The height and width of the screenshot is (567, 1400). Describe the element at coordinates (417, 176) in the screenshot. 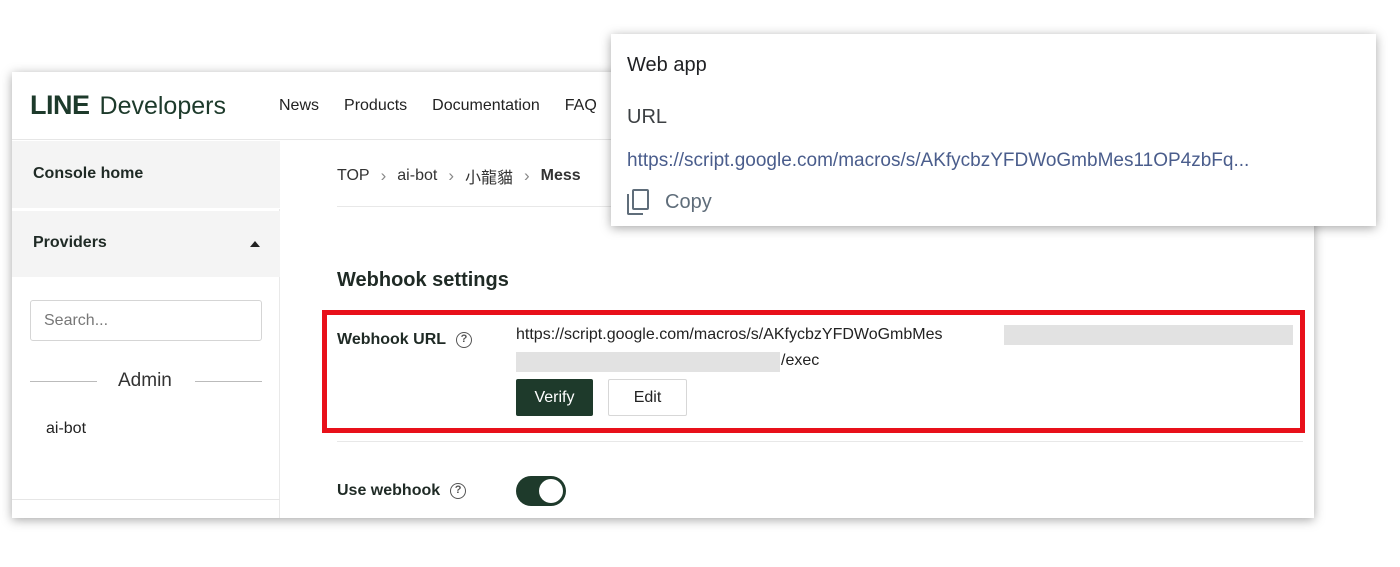

I see `breadcrumb-provider: ai-bot` at that location.